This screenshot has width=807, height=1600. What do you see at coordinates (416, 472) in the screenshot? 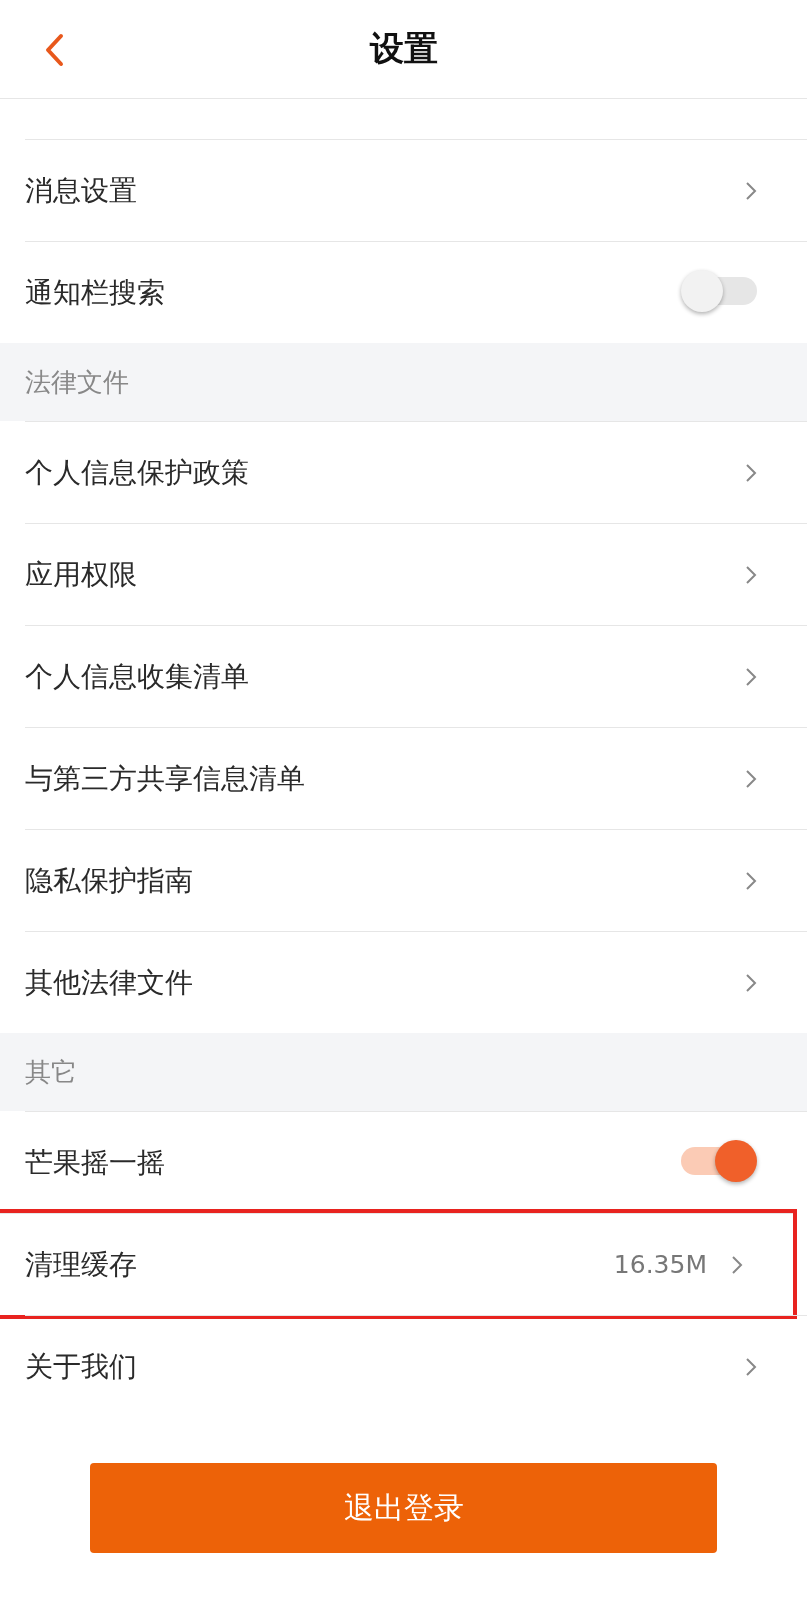
I see `settings-row: 个人信息保护政策` at bounding box center [416, 472].